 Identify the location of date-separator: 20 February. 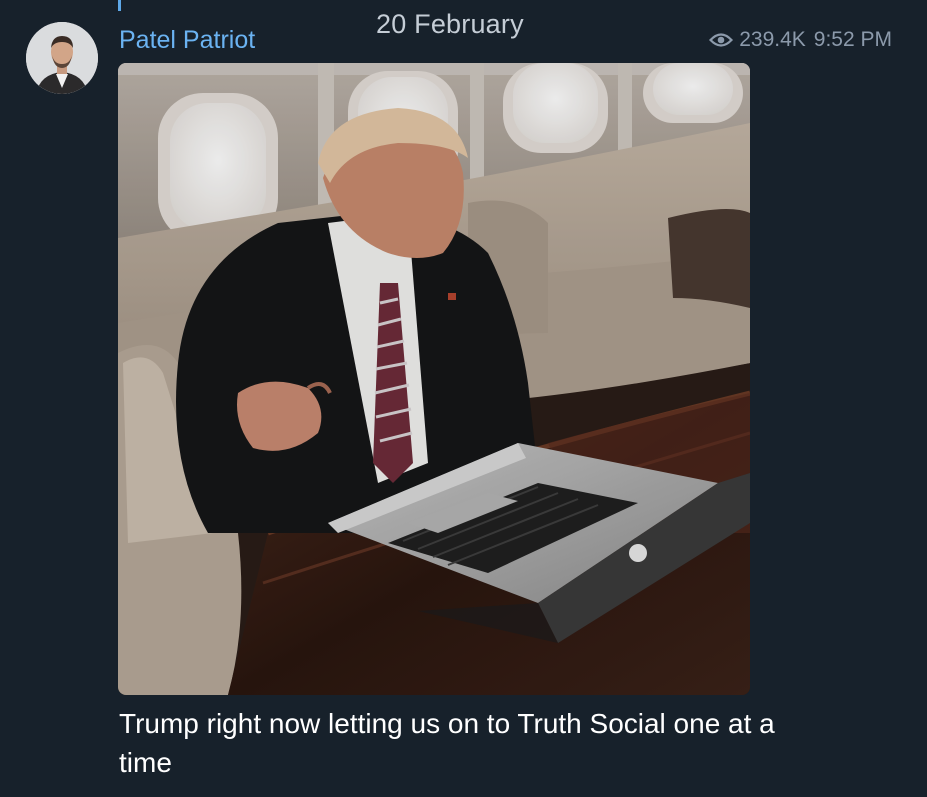
(450, 24).